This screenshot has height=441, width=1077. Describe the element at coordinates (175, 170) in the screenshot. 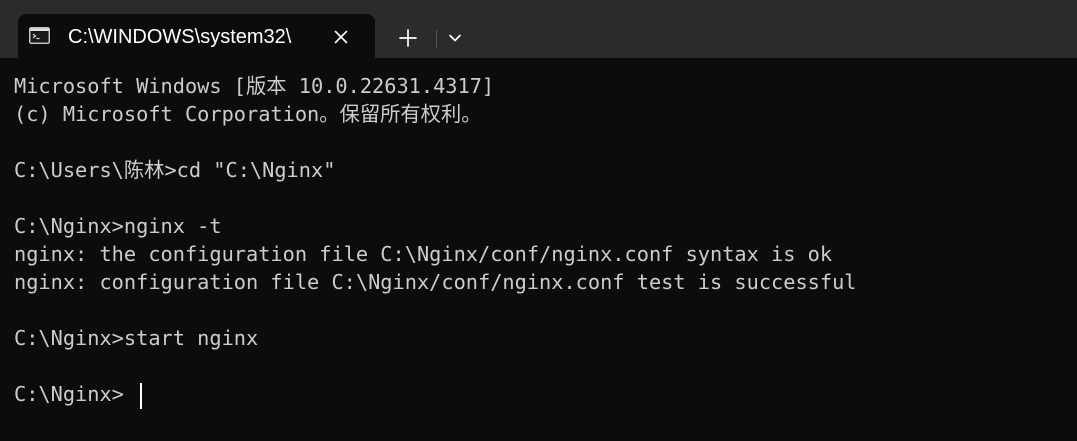

I see `command-line: C:\Users\陈林>cd "C:\Nginx"` at that location.